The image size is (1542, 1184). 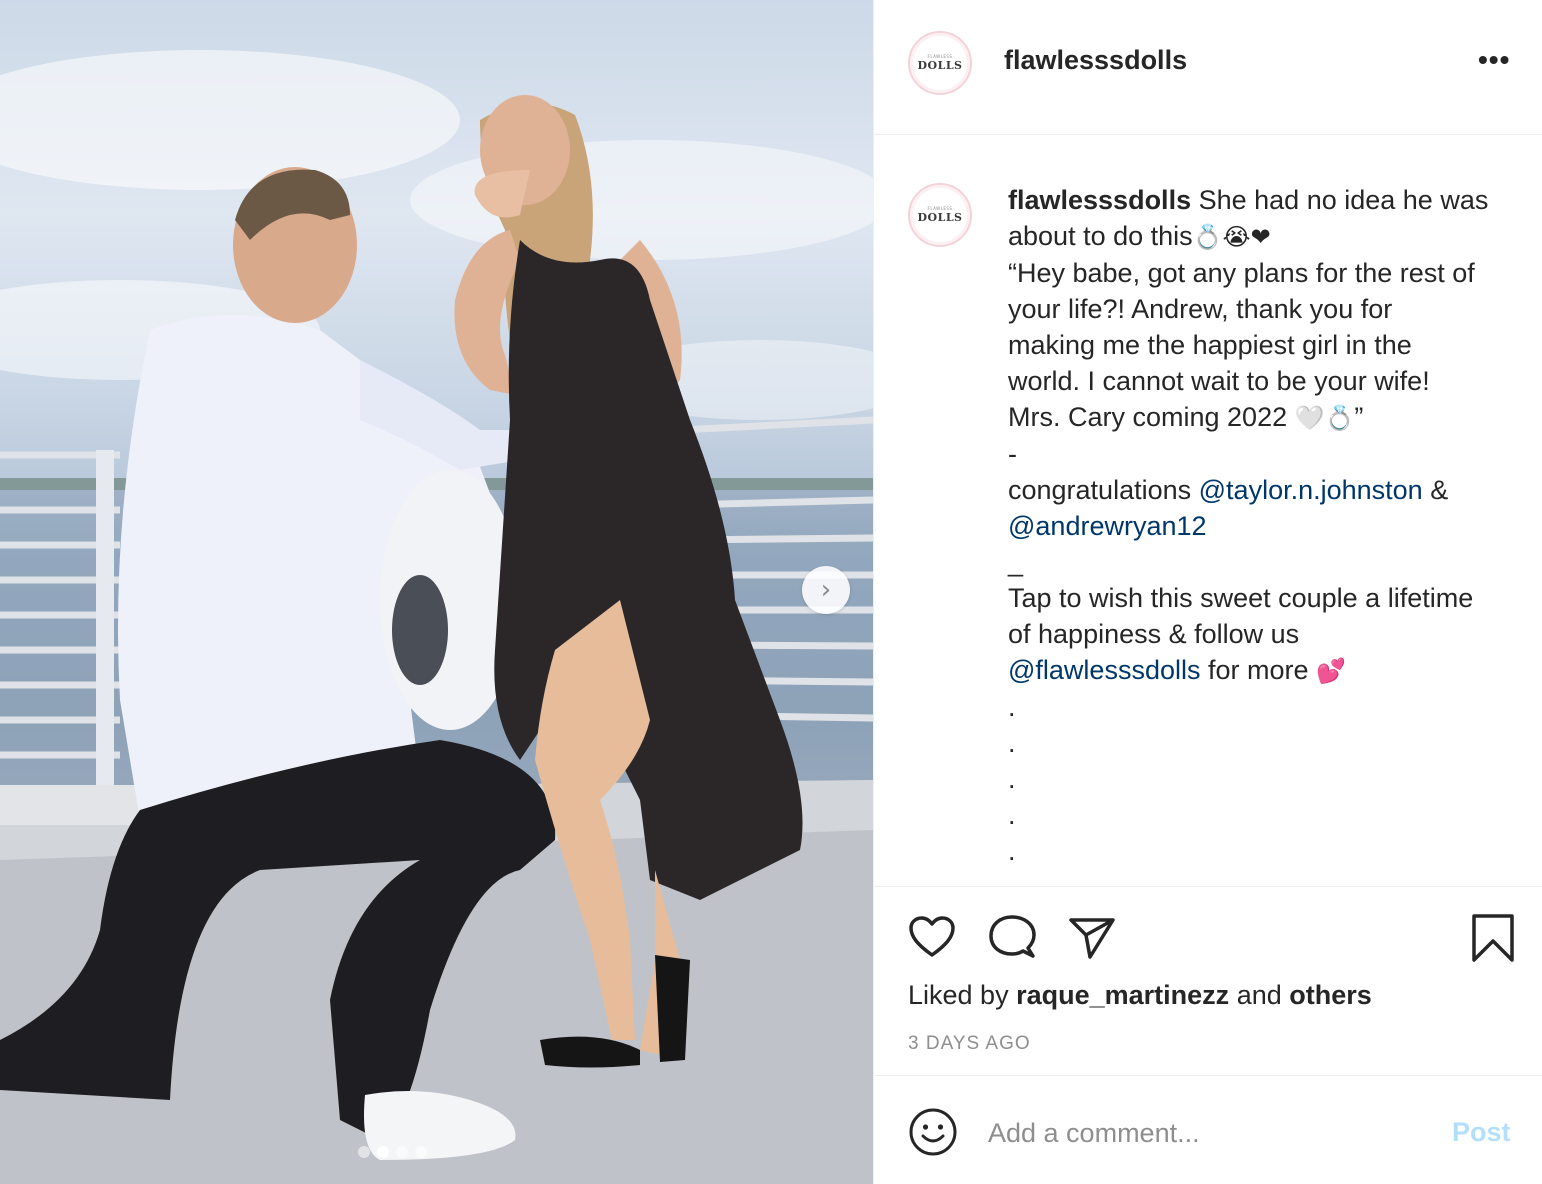 I want to click on comment-bar: Post, so click(x=1208, y=1130).